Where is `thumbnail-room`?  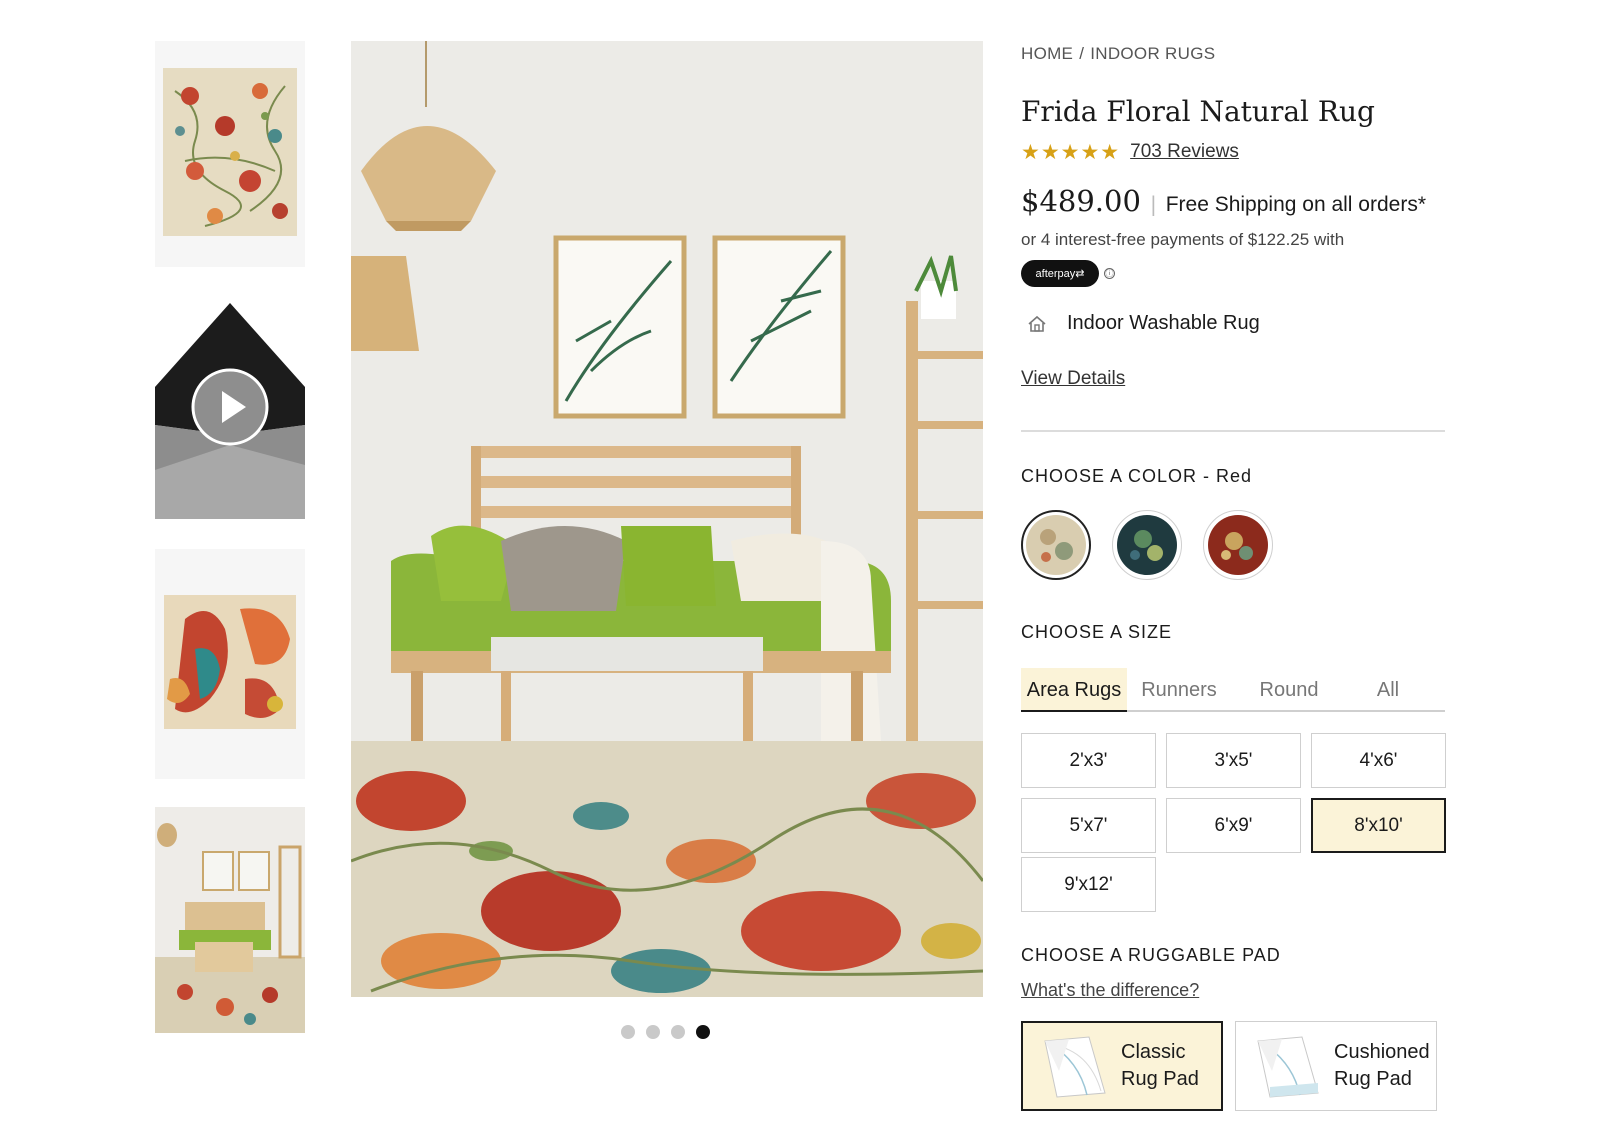
thumbnail-room is located at coordinates (230, 920).